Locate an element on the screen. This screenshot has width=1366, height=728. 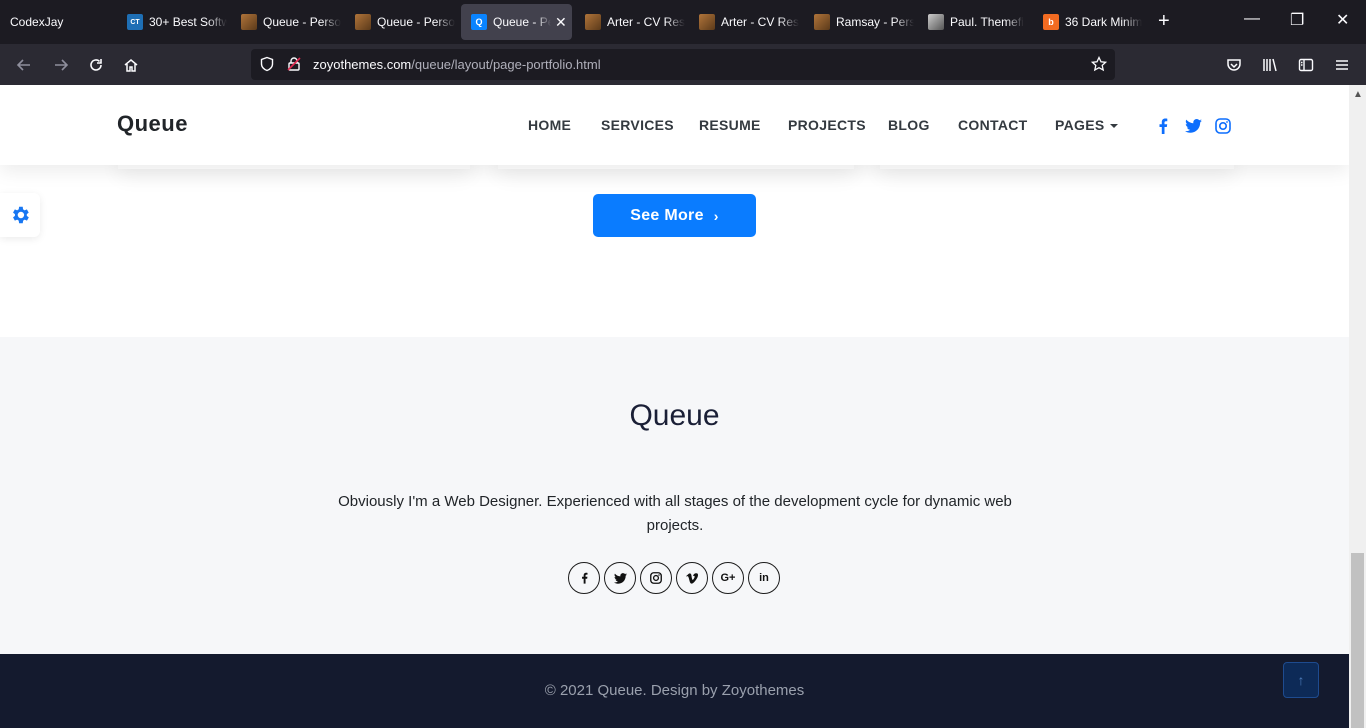
reload-icon is located at coordinates (96, 65).